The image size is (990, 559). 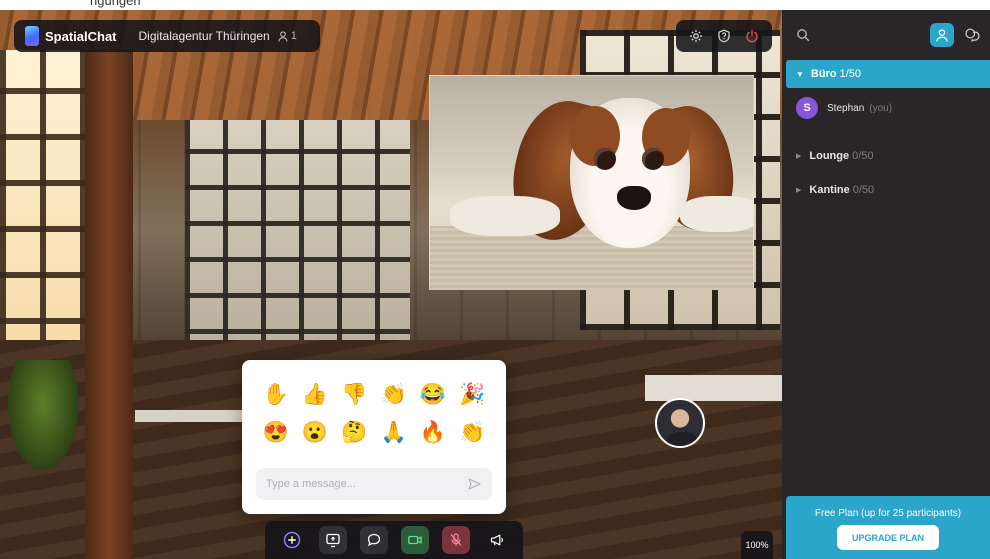 I want to click on room-bar: SpatialChat Digitalagentur Thüringen 1, so click(x=167, y=36).